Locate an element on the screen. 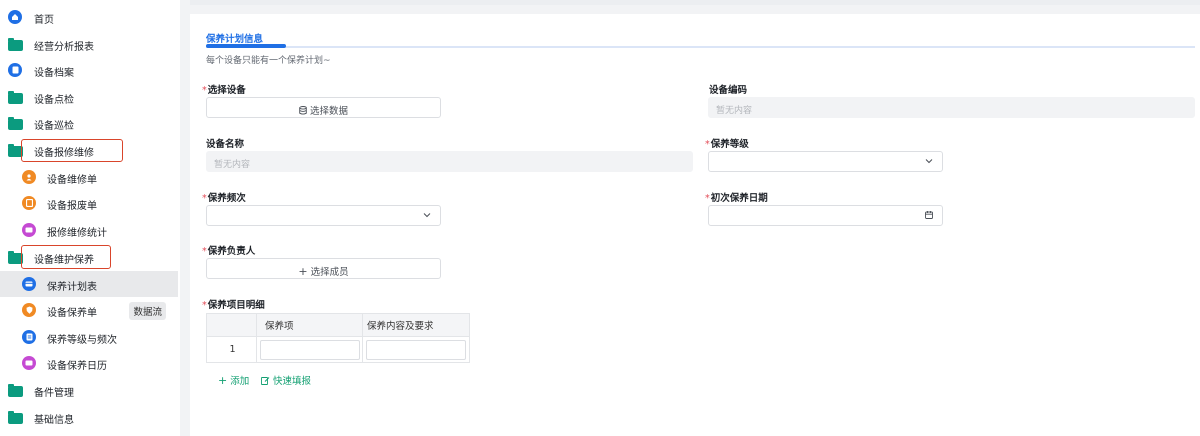 This screenshot has width=1200, height=436. select-device-label: *选择设备 is located at coordinates (224, 90).